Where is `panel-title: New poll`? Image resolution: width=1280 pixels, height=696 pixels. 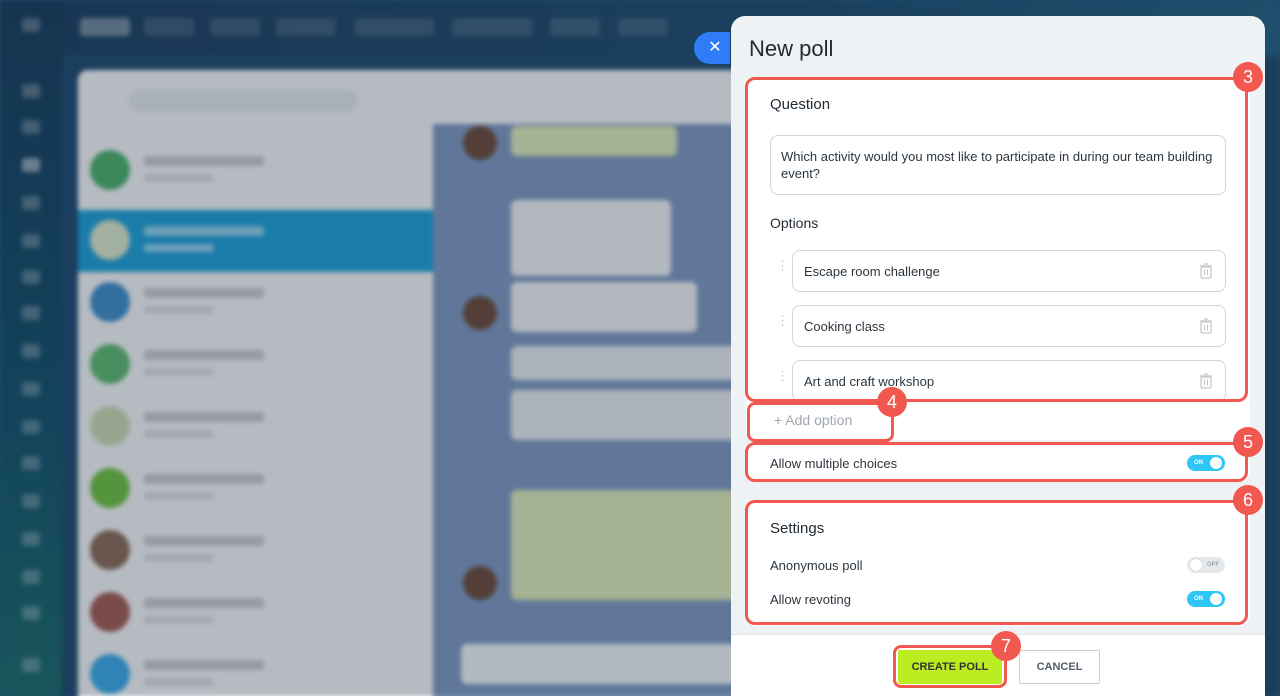 panel-title: New poll is located at coordinates (791, 48).